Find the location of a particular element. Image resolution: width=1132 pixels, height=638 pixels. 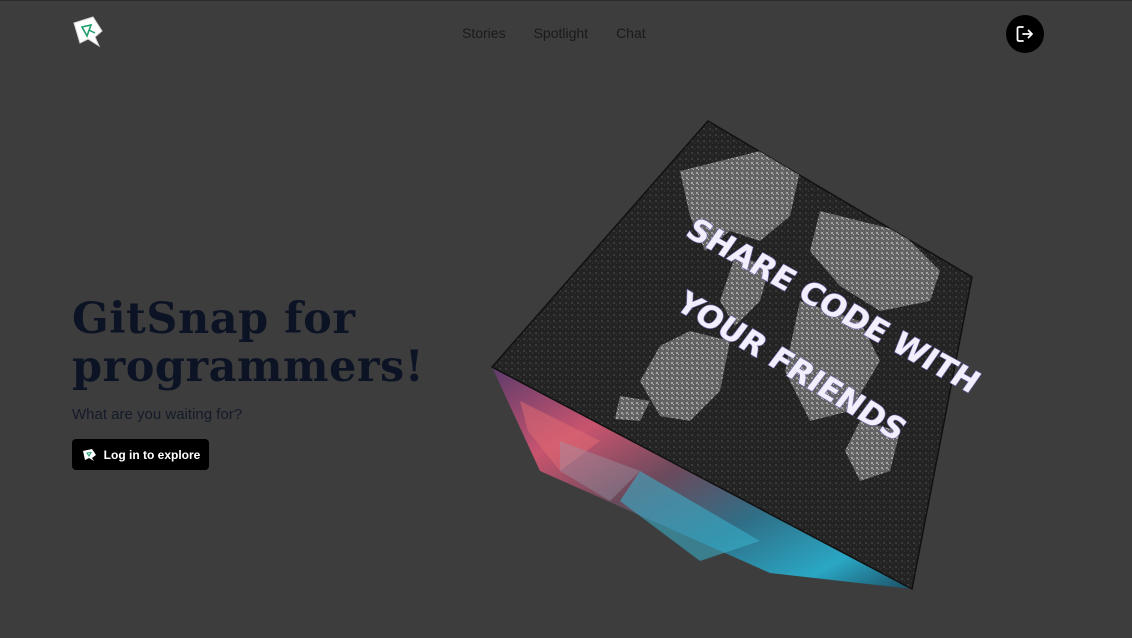

gitsnap-logo-icon is located at coordinates (88, 32).